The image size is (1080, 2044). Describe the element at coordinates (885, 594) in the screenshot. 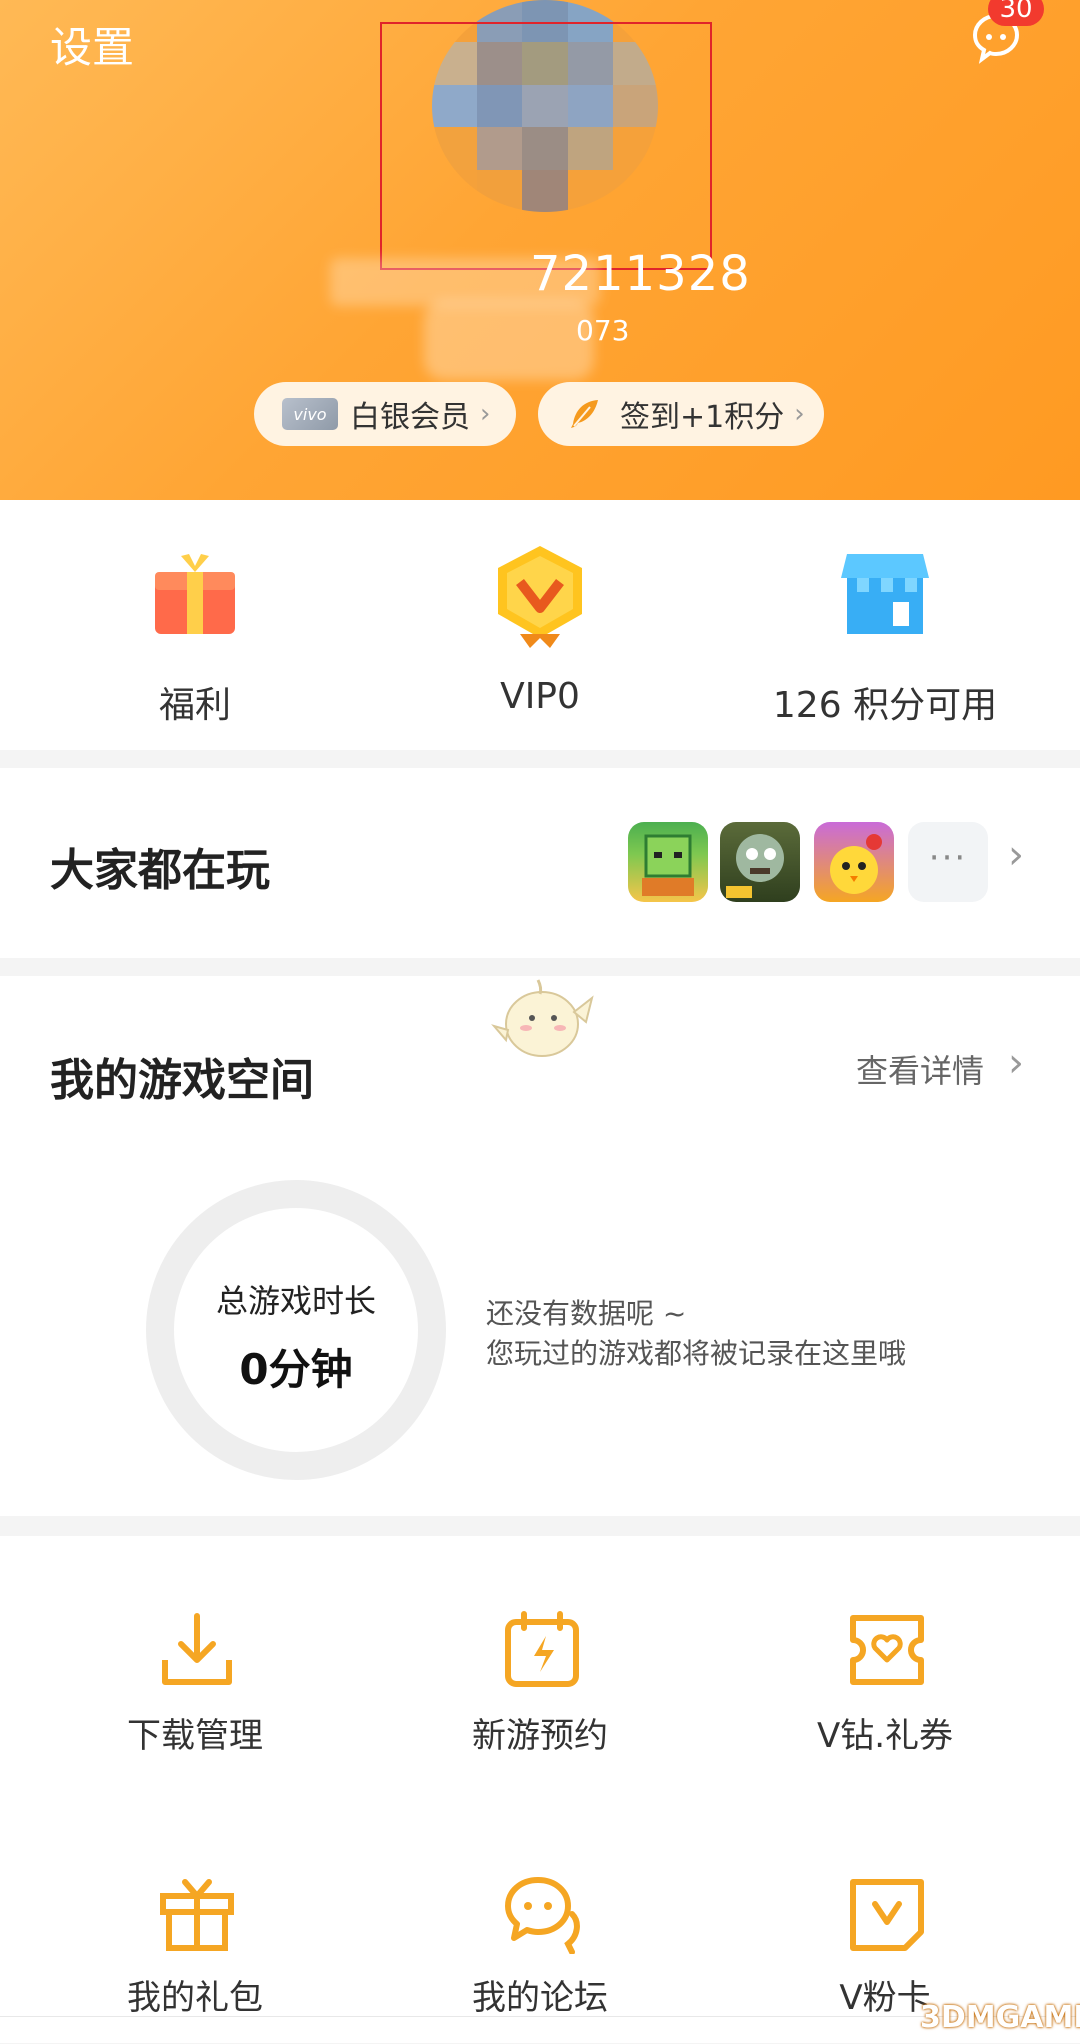

I see `store-icon` at that location.